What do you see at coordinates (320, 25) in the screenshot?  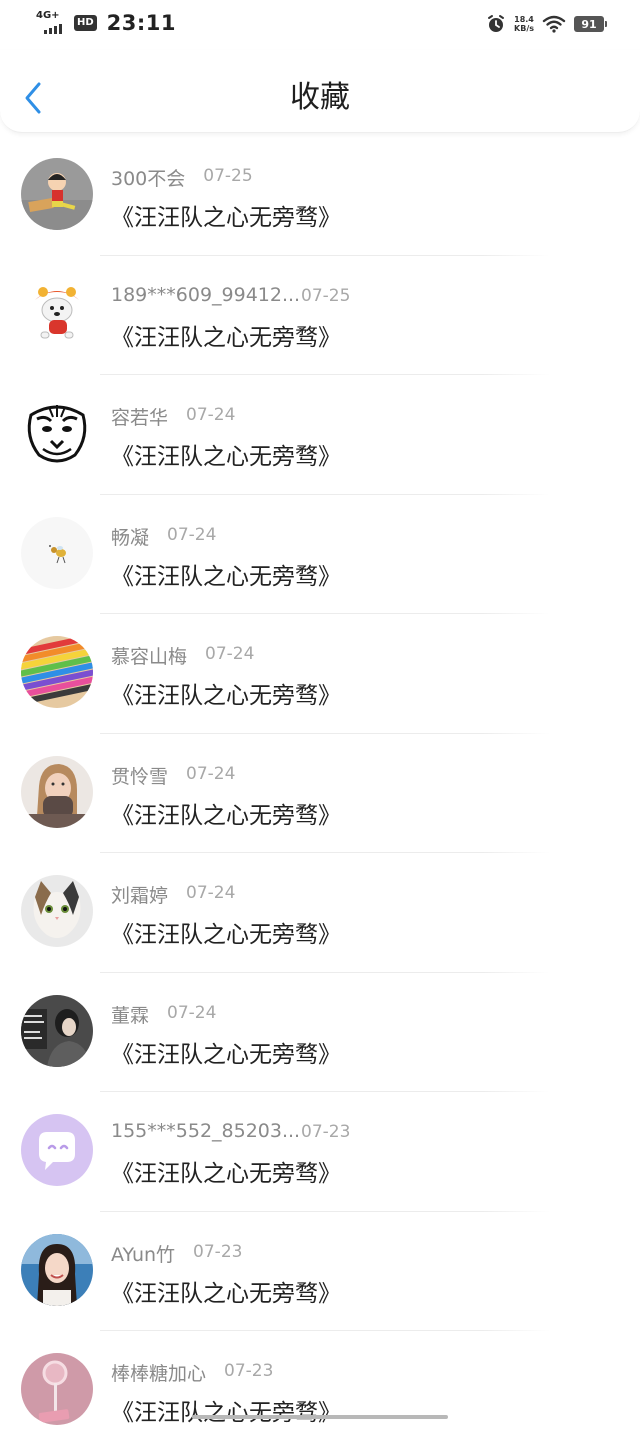 I see `status-bar: 4G+ HD 23:11 18.4 KB/s 91` at bounding box center [320, 25].